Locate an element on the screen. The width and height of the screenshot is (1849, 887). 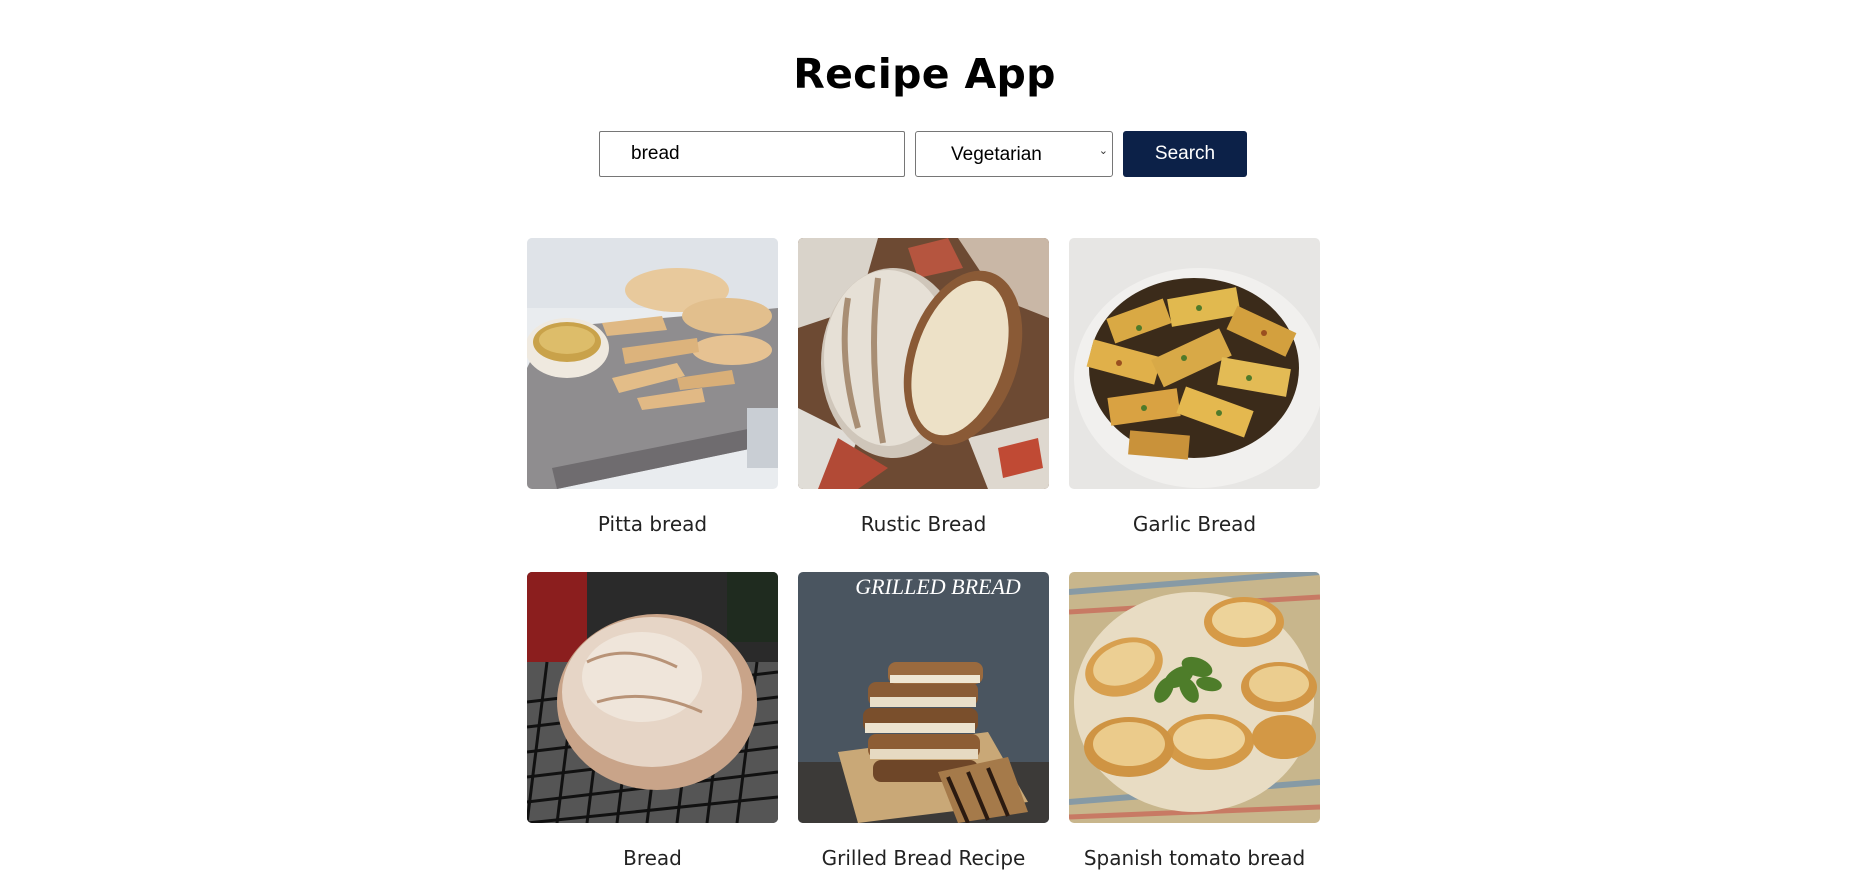
recipe-title: Bread is located at coordinates (652, 858).